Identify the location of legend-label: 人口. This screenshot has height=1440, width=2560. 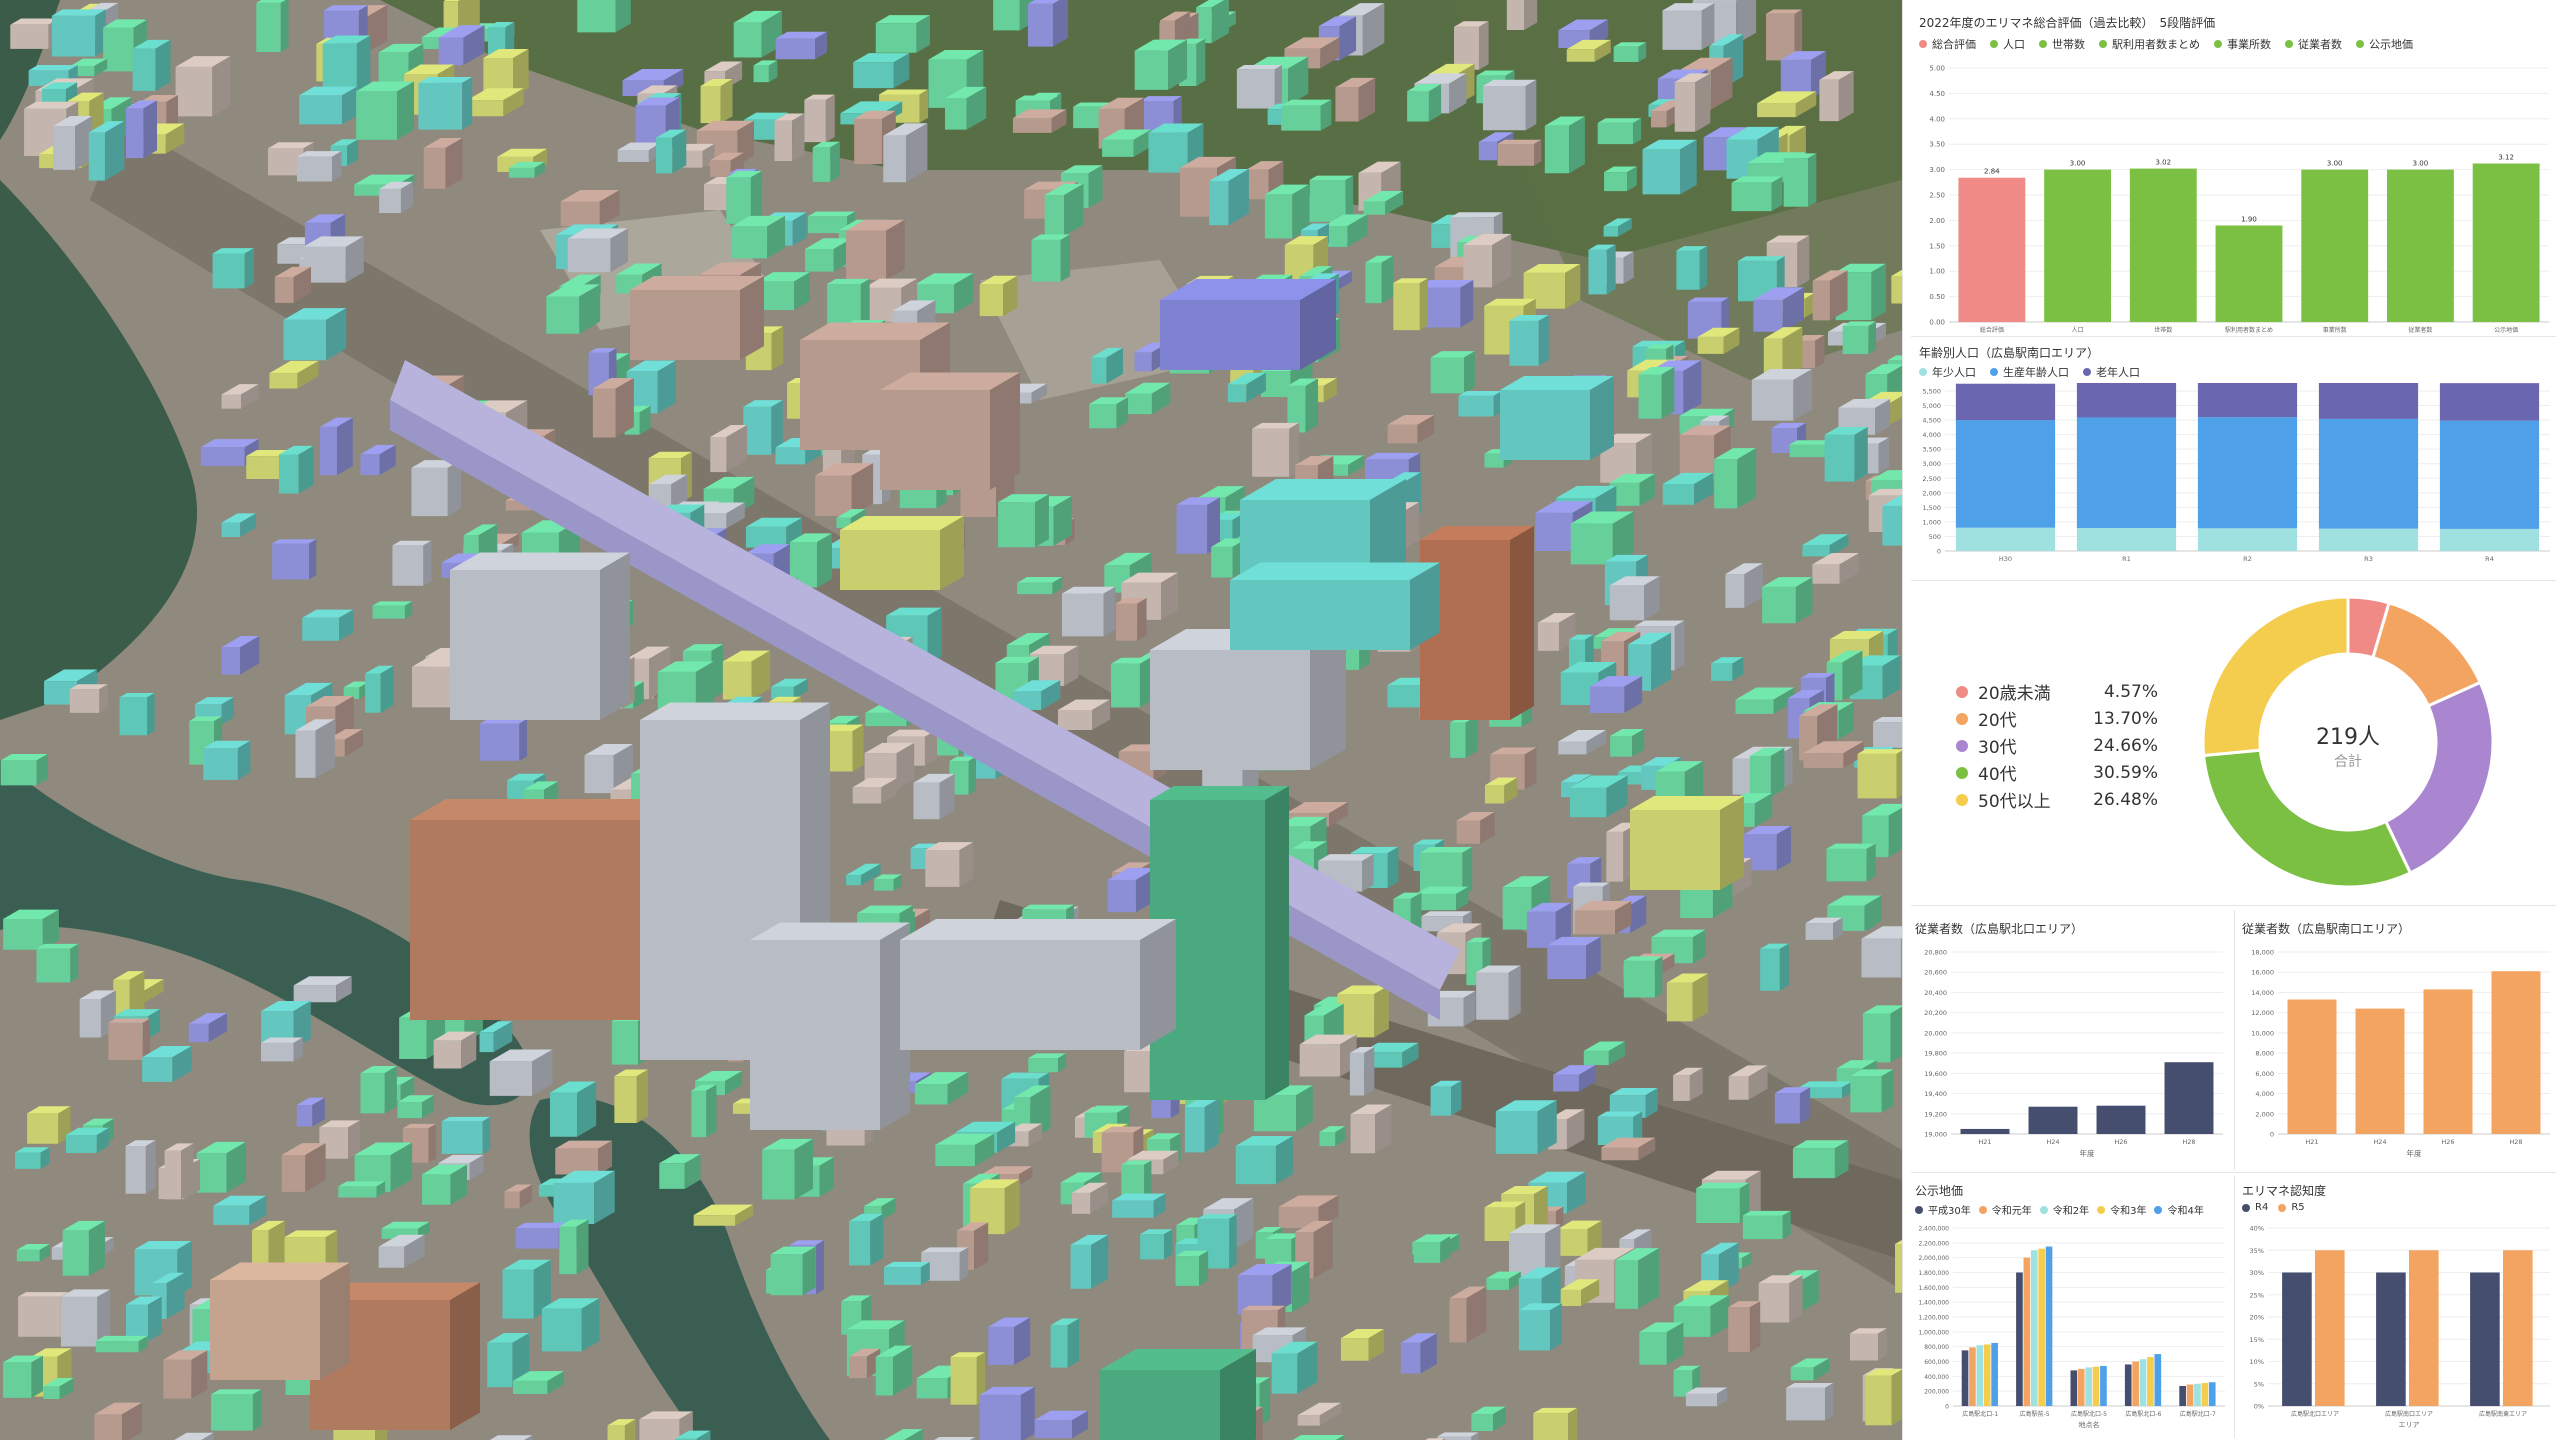
(2014, 44).